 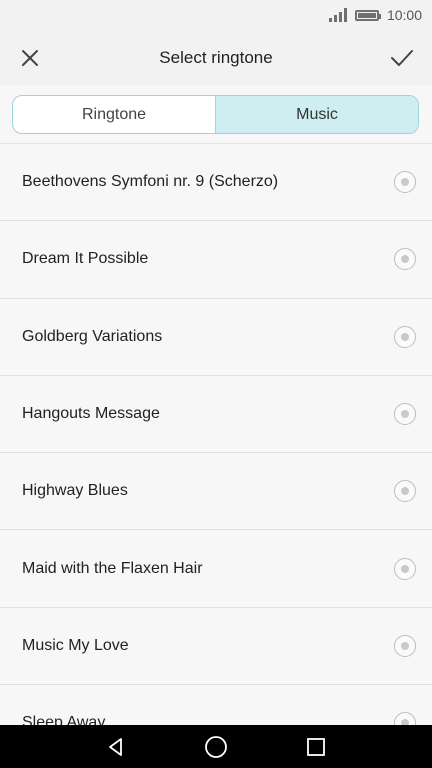 What do you see at coordinates (216, 569) in the screenshot?
I see `list-item: Maid with the Flaxen Hair` at bounding box center [216, 569].